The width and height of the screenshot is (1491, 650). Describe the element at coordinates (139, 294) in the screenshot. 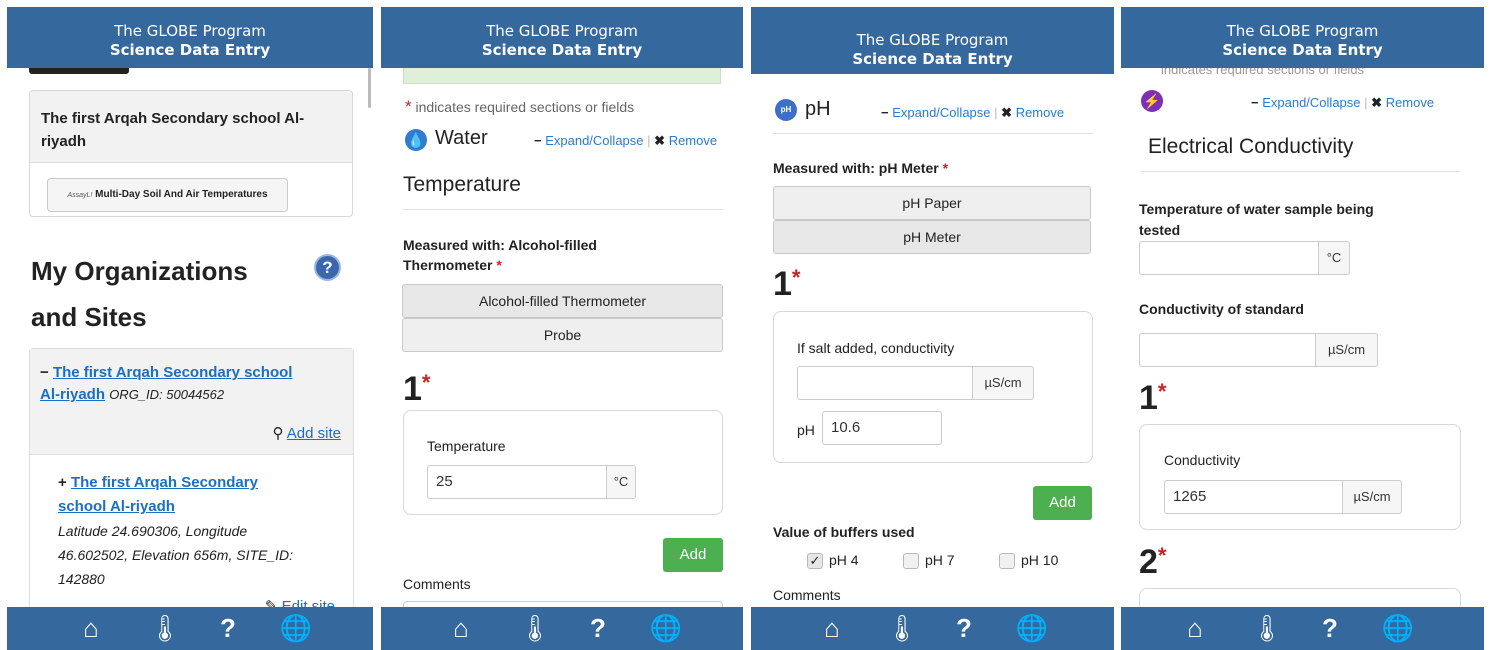

I see `page-title: My Organizations and Sites` at that location.